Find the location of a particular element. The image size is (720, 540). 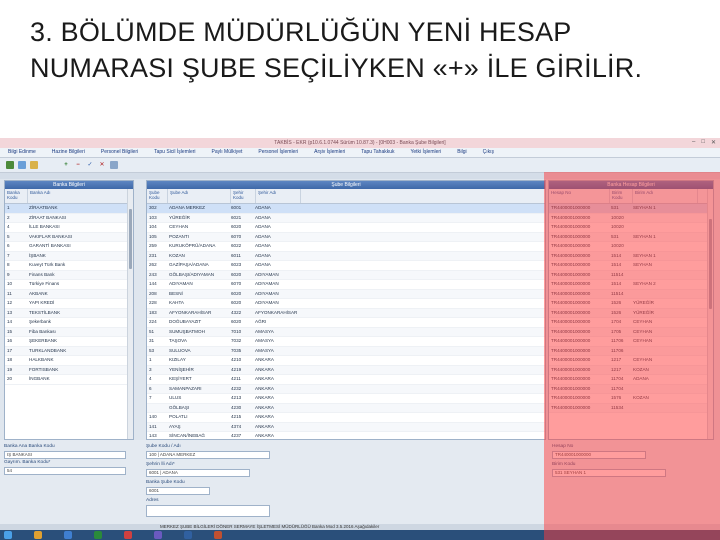

table-row: 140 POLATLI 4215 ANKARA is located at coordinates (346, 418).